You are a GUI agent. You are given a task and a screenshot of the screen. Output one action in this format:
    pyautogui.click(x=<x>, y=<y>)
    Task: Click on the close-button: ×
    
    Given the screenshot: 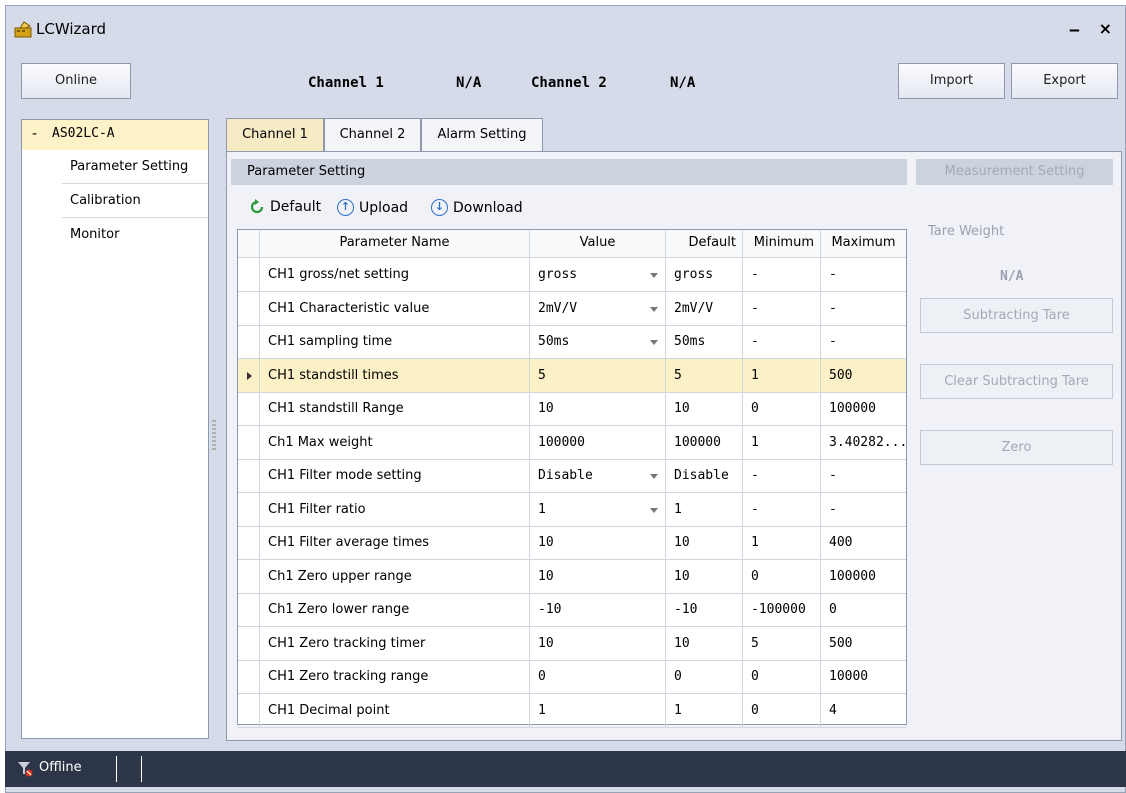 What is the action you would take?
    pyautogui.click(x=1105, y=28)
    